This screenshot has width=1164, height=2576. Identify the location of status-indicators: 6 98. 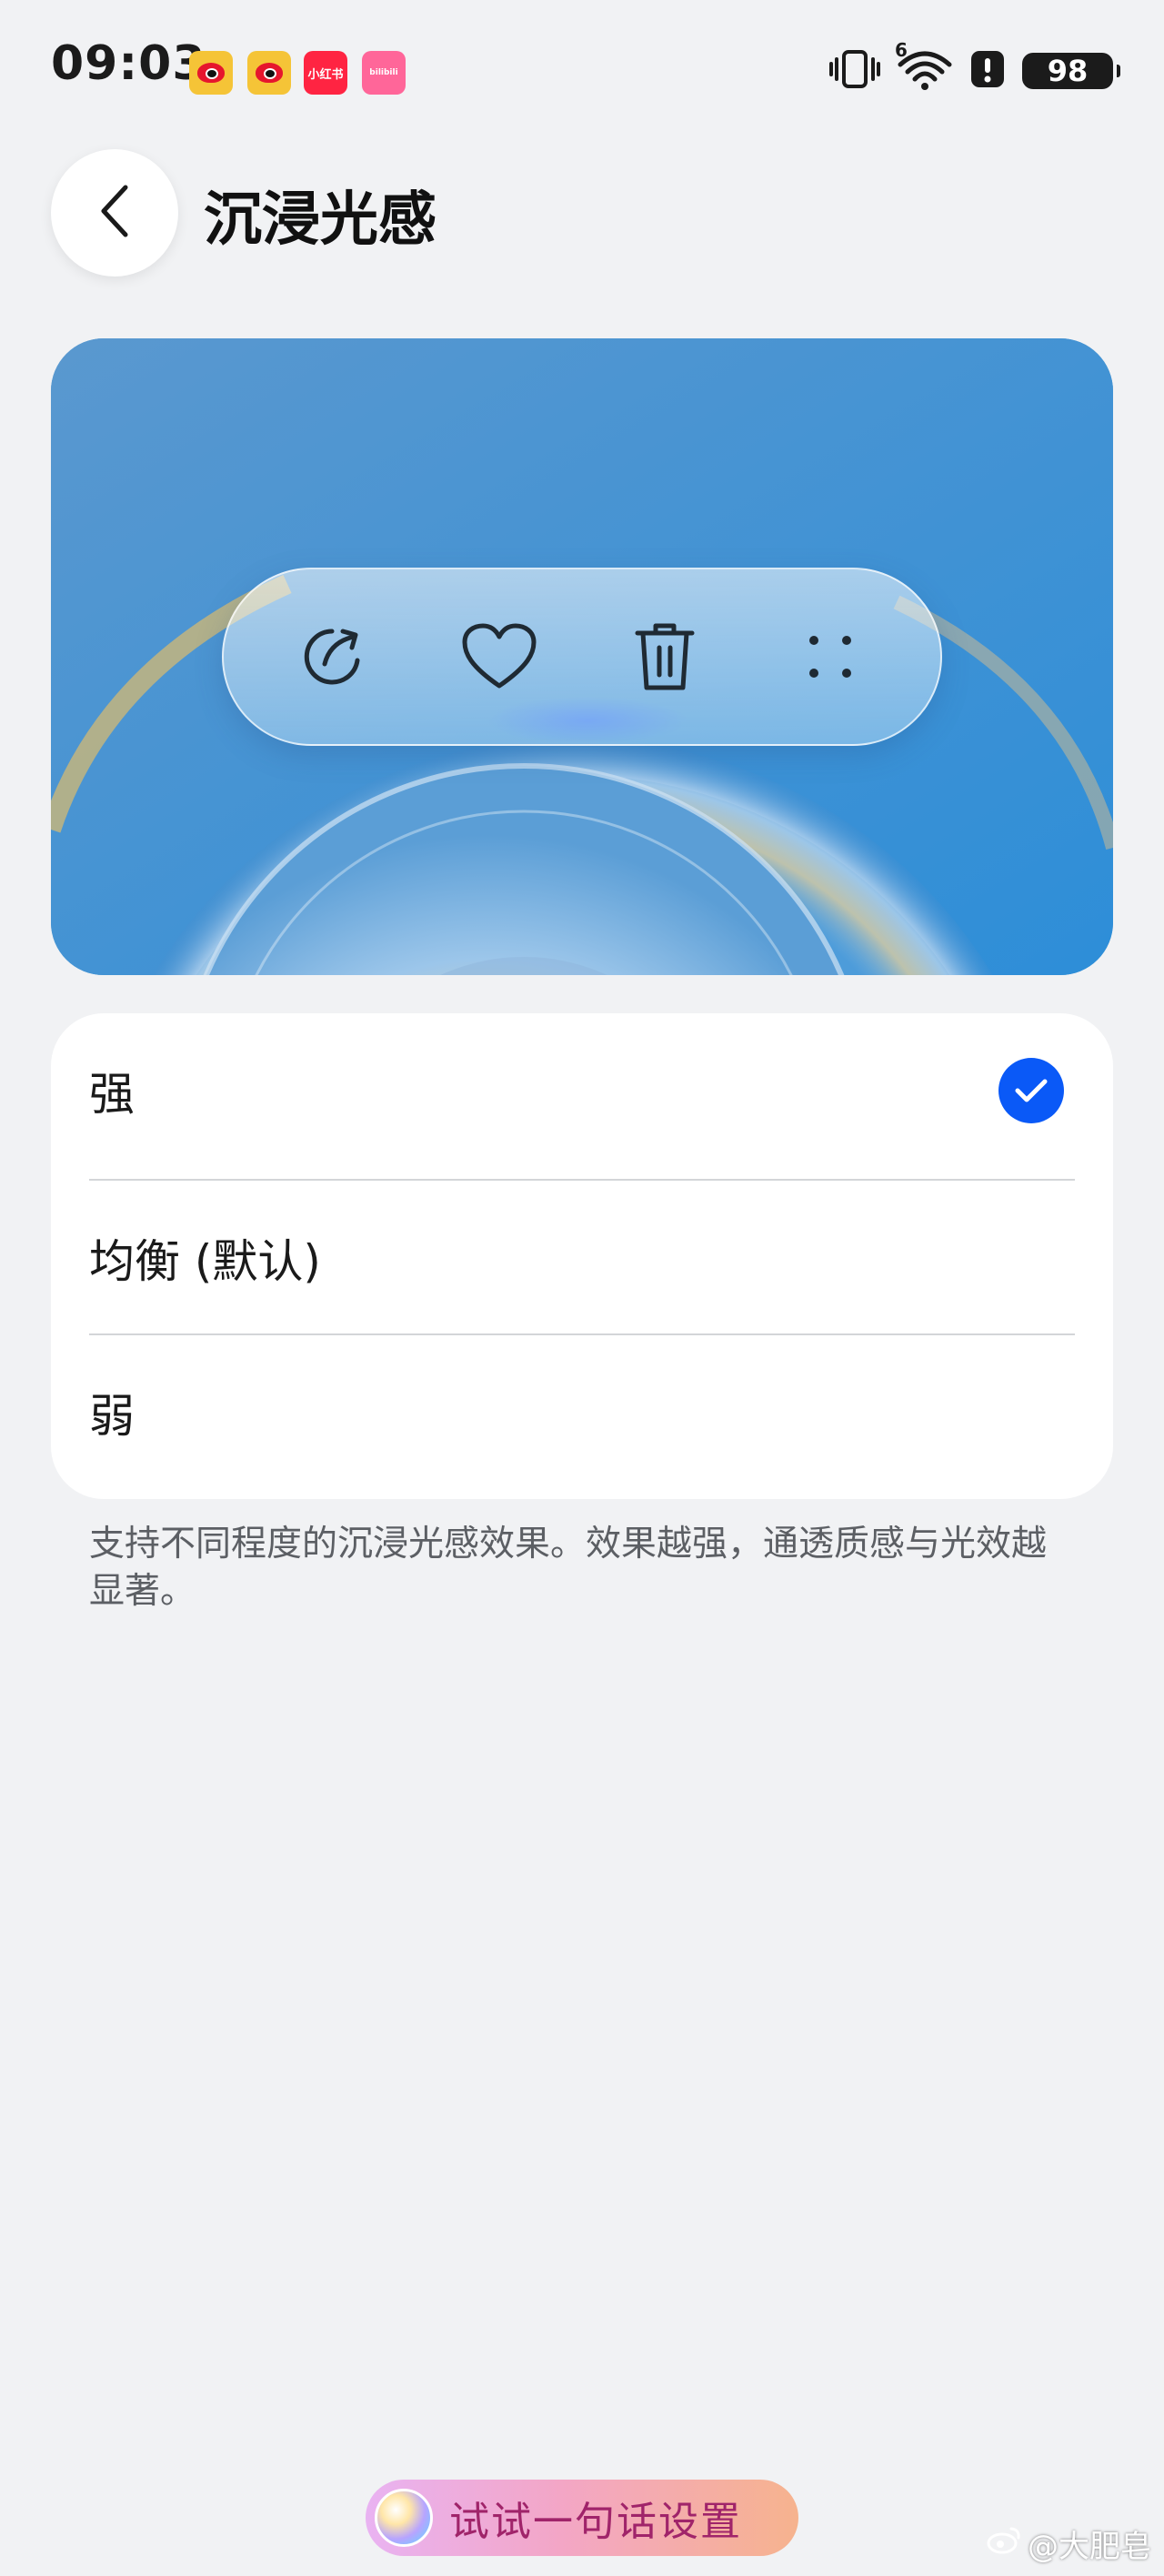
(975, 67).